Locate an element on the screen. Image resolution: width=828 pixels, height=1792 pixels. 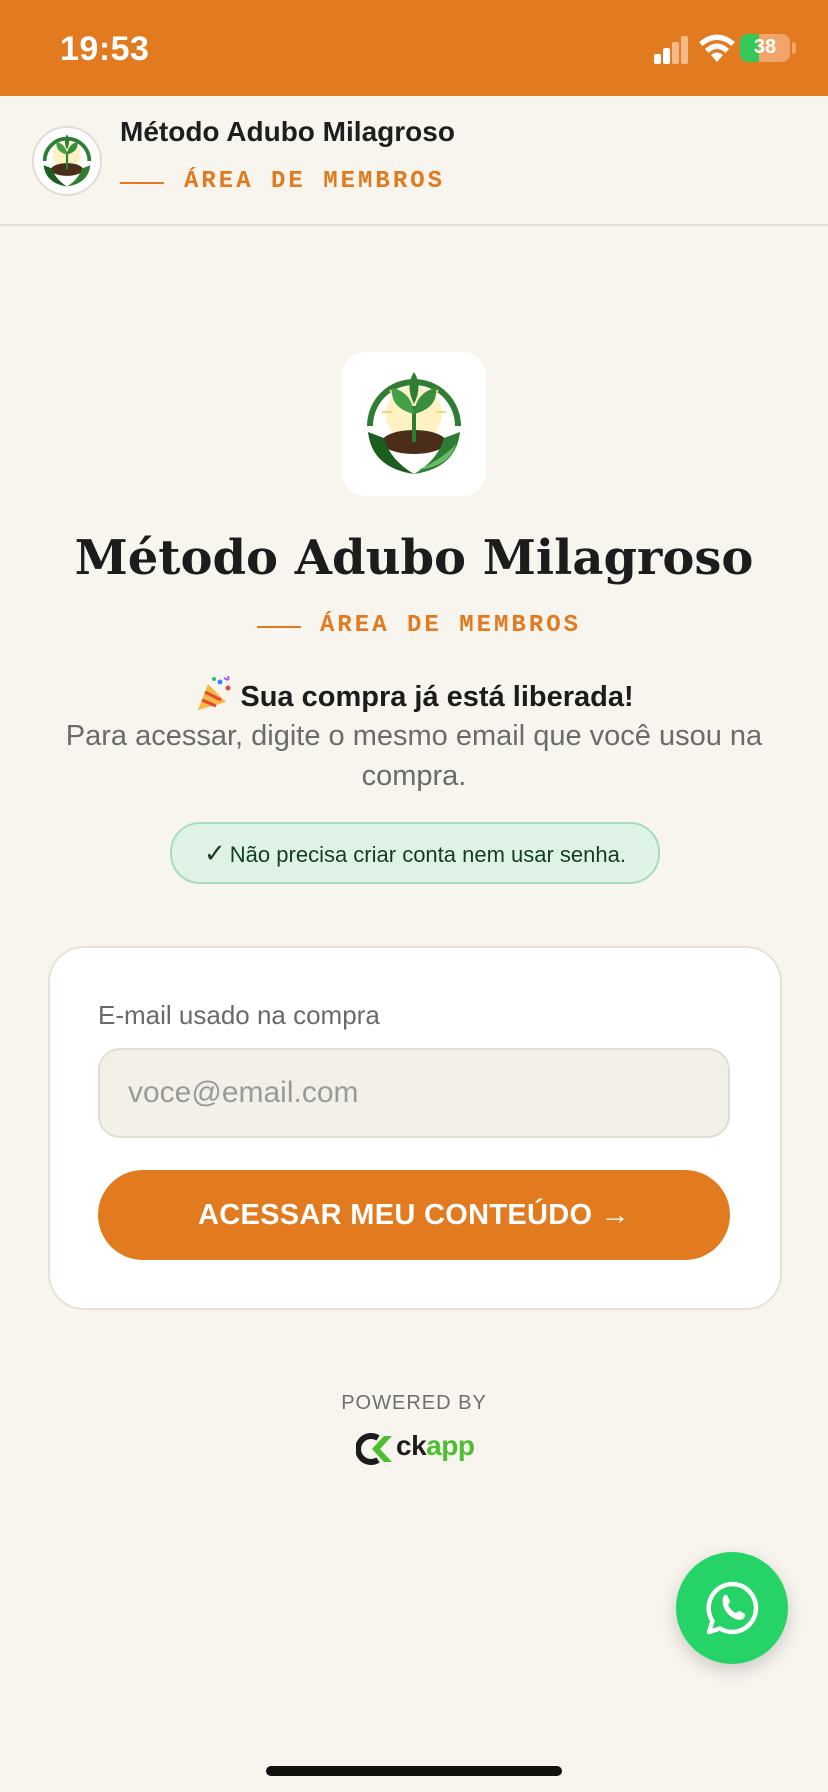
status-time: 19:53 is located at coordinates (105, 49).